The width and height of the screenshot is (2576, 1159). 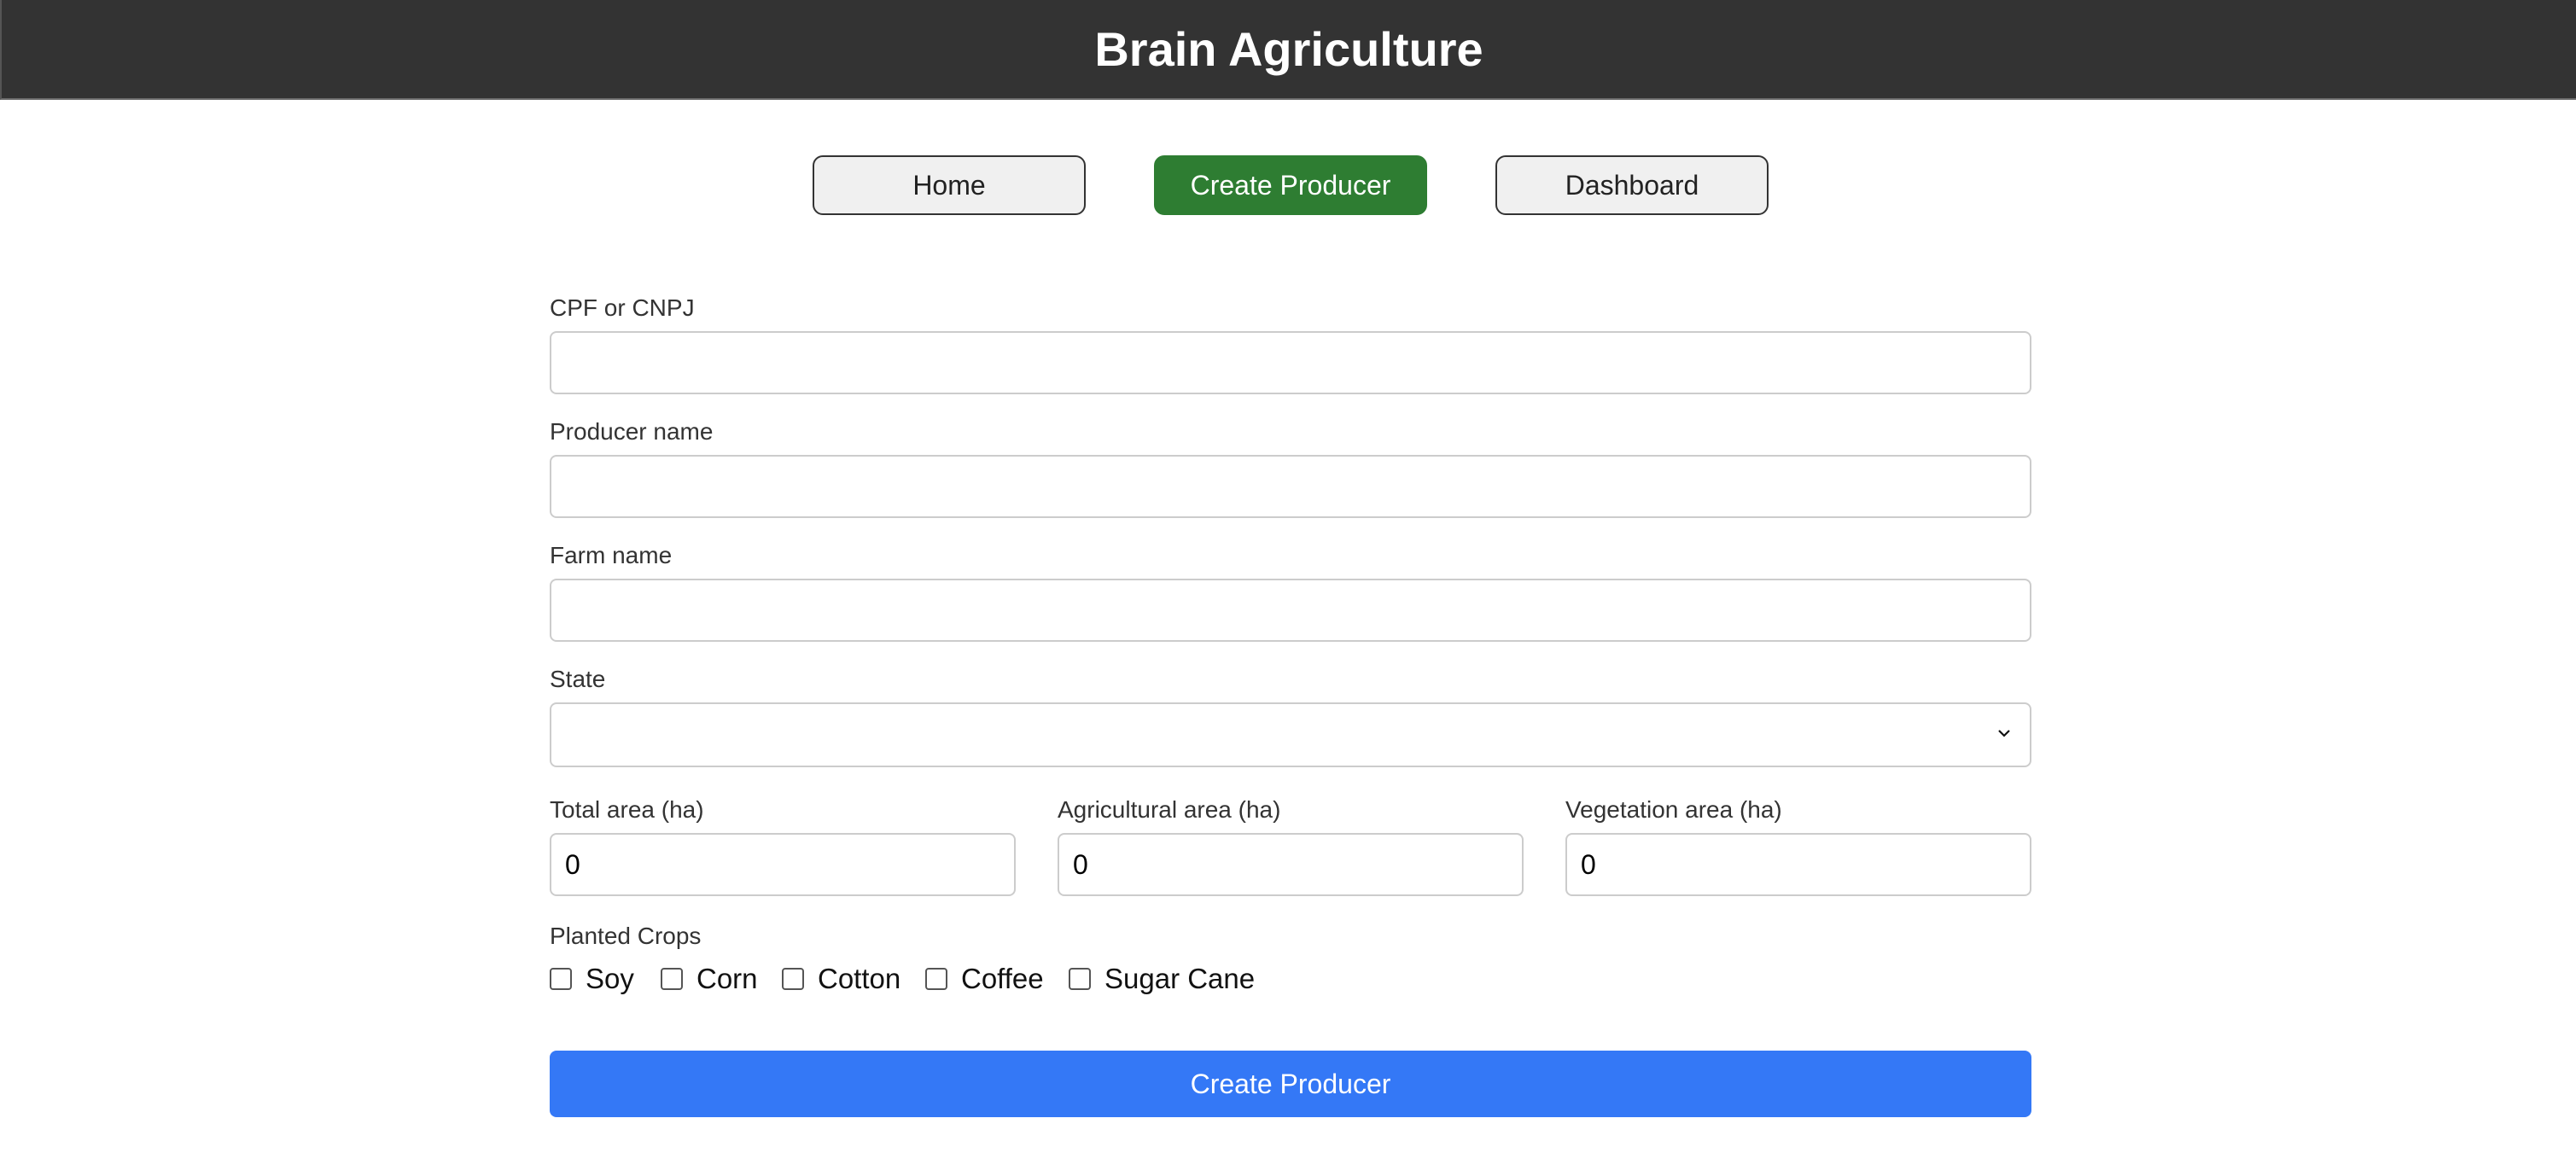 I want to click on state-select, so click(x=1290, y=734).